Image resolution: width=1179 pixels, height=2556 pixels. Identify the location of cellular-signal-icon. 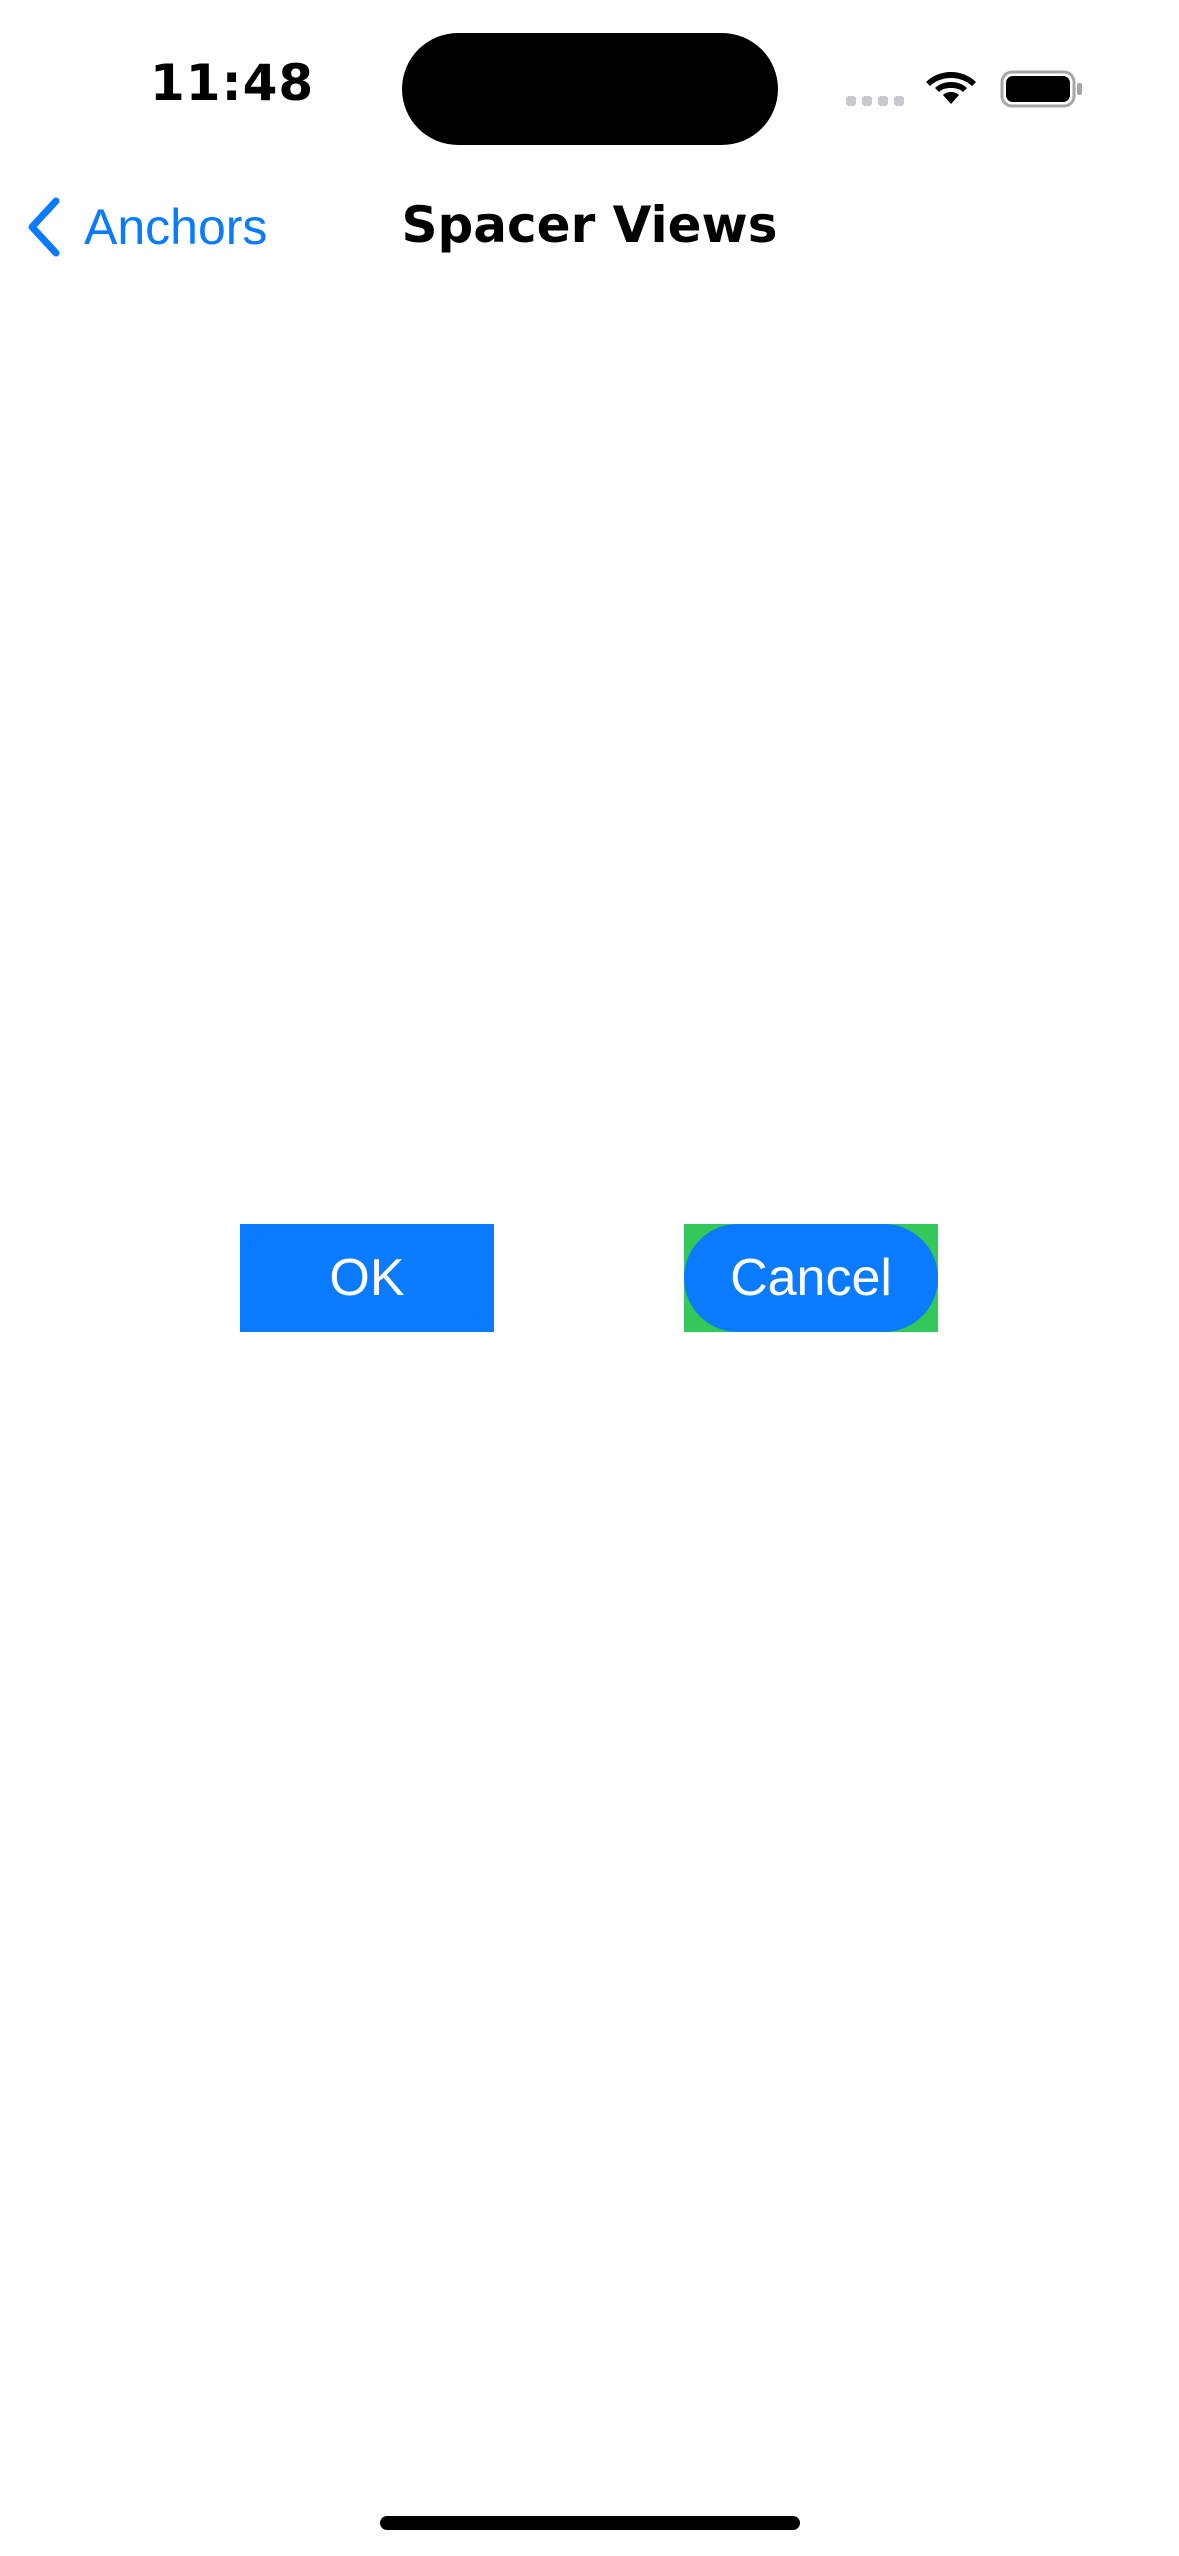
(876, 102).